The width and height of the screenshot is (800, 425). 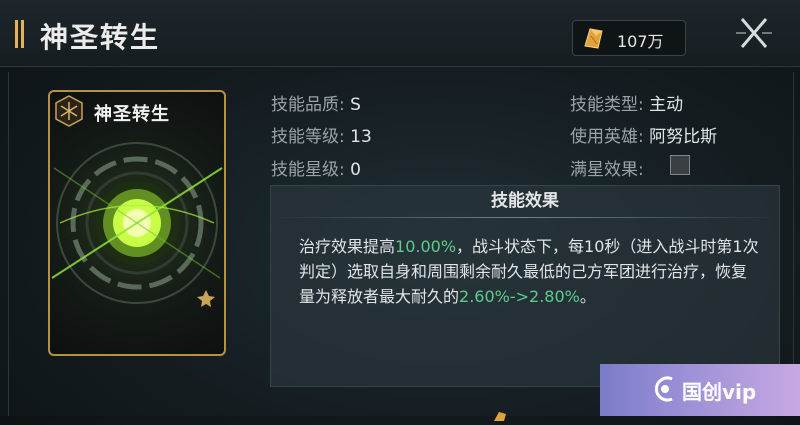 I want to click on title-stripe-decoration, so click(x=22, y=34).